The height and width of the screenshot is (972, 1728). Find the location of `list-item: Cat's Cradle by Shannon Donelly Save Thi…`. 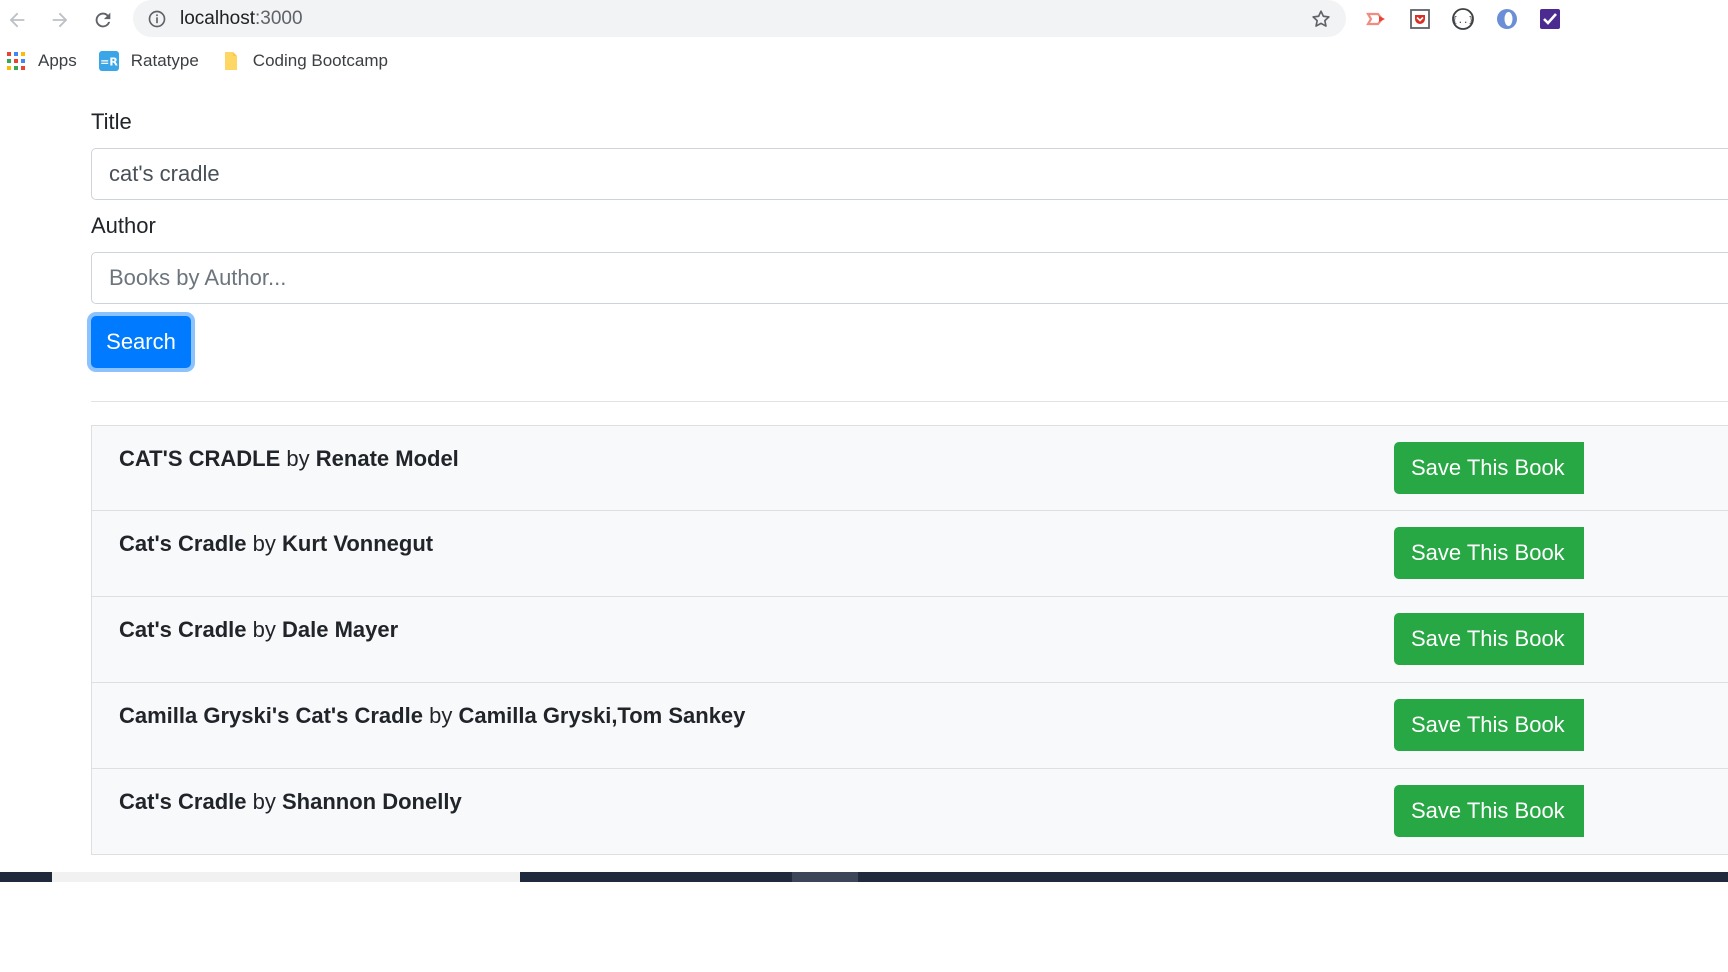

list-item: Cat's Cradle by Shannon Donelly Save Thi… is located at coordinates (909, 812).